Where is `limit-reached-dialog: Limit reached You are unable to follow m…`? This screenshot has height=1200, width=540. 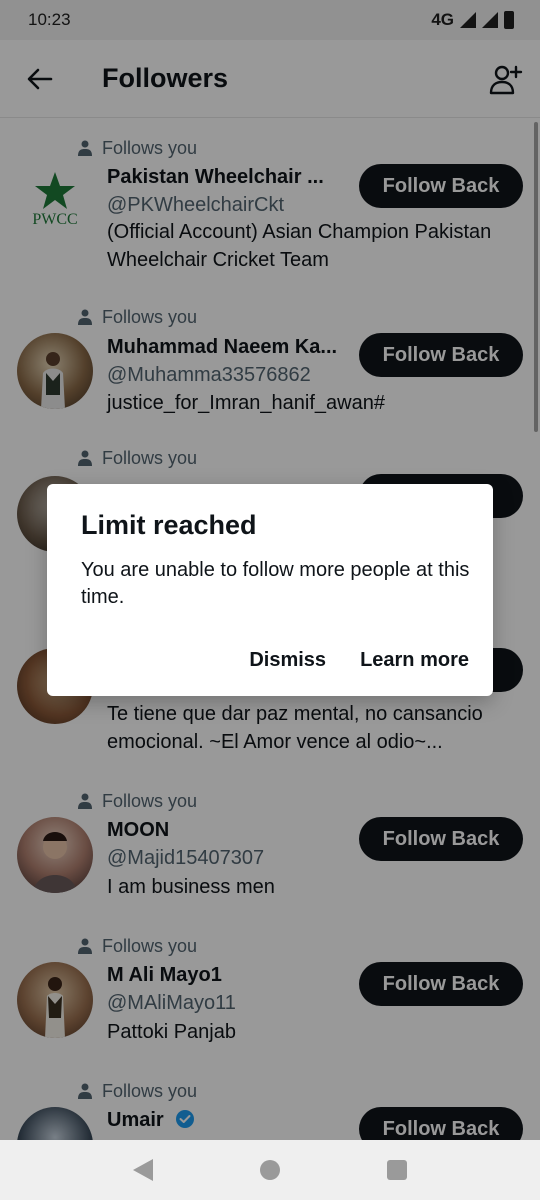 limit-reached-dialog: Limit reached You are unable to follow m… is located at coordinates (270, 590).